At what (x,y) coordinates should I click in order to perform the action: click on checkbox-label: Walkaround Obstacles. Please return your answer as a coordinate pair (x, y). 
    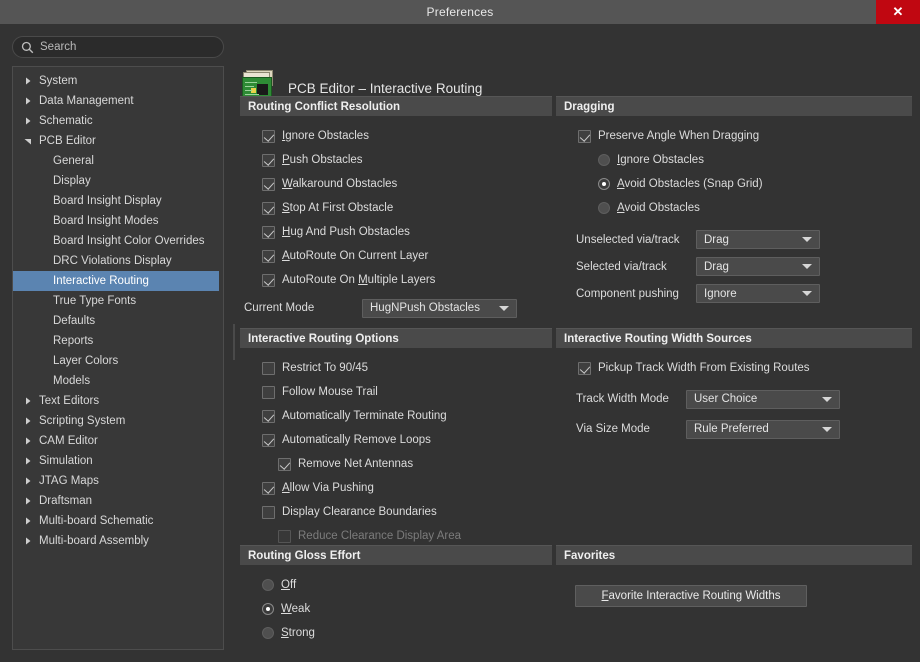
    Looking at the image, I should click on (340, 184).